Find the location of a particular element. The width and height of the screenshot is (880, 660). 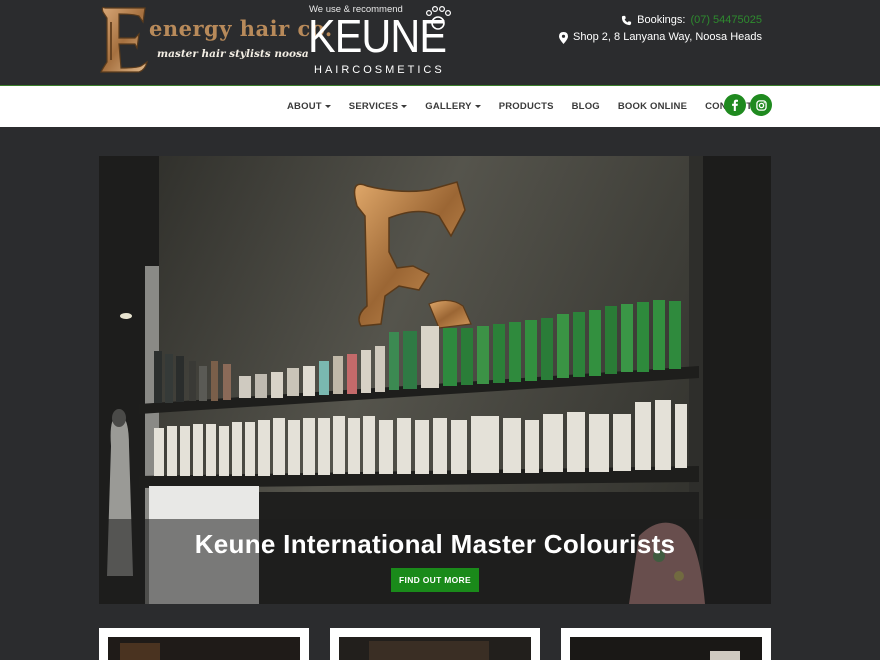

address-row: Shop 2, 8 Lanyana Way, Noosa Heads is located at coordinates (660, 37).